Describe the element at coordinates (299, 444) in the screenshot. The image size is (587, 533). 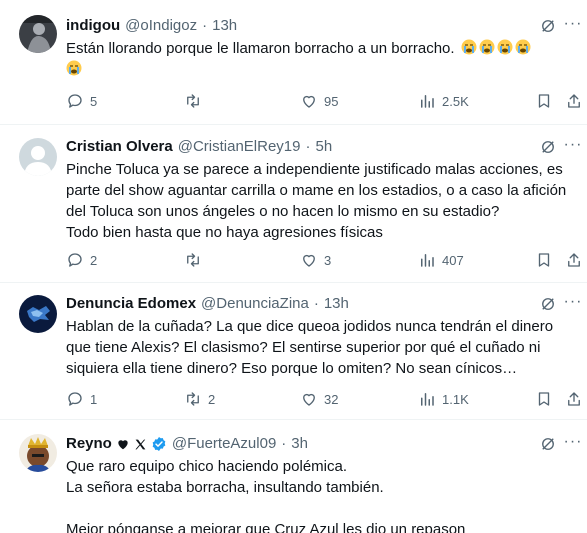
I see `timestamp: 3h` at that location.